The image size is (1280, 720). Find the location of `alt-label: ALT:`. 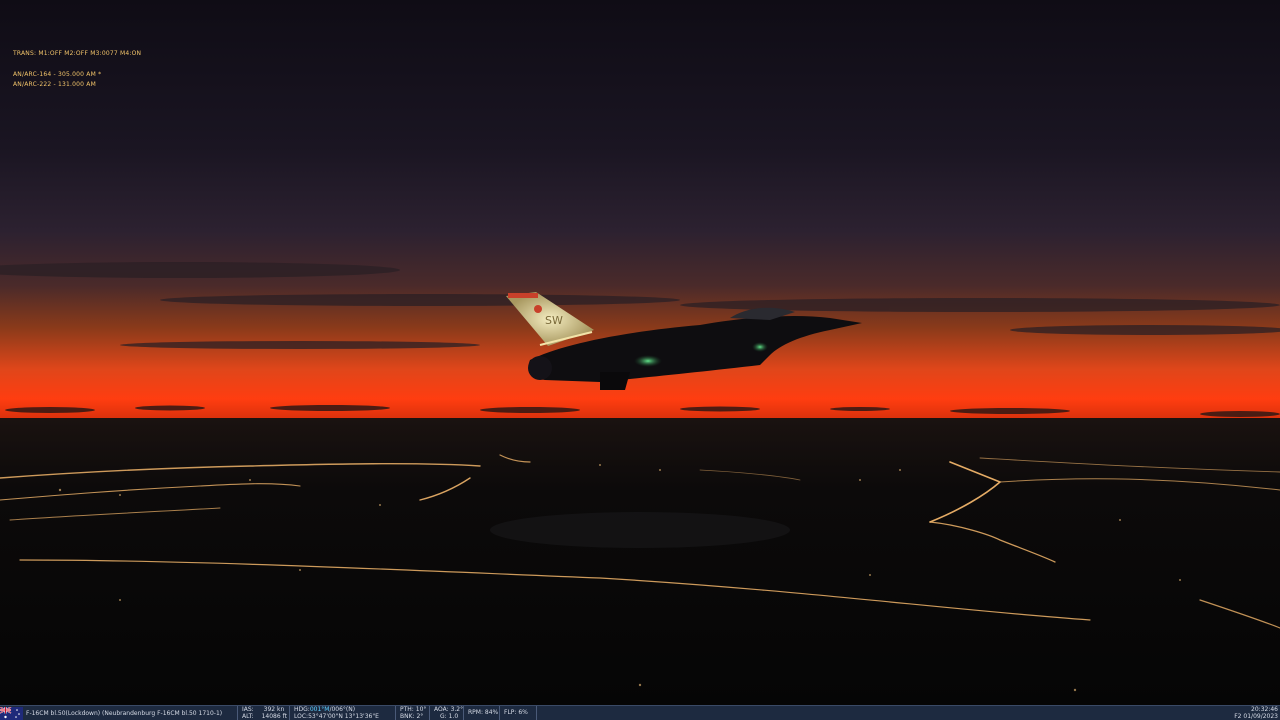

alt-label: ALT: is located at coordinates (248, 716).